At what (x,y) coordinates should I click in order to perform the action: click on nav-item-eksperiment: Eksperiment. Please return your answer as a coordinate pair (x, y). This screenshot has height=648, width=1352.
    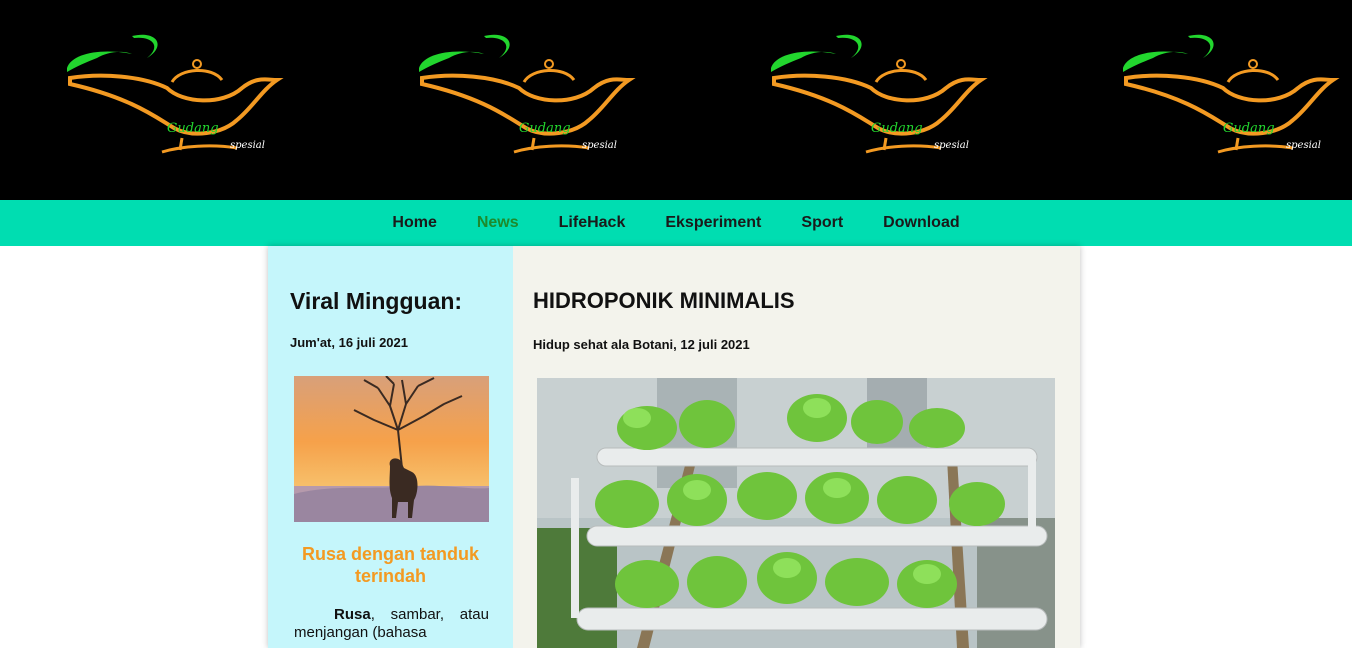
    Looking at the image, I should click on (713, 223).